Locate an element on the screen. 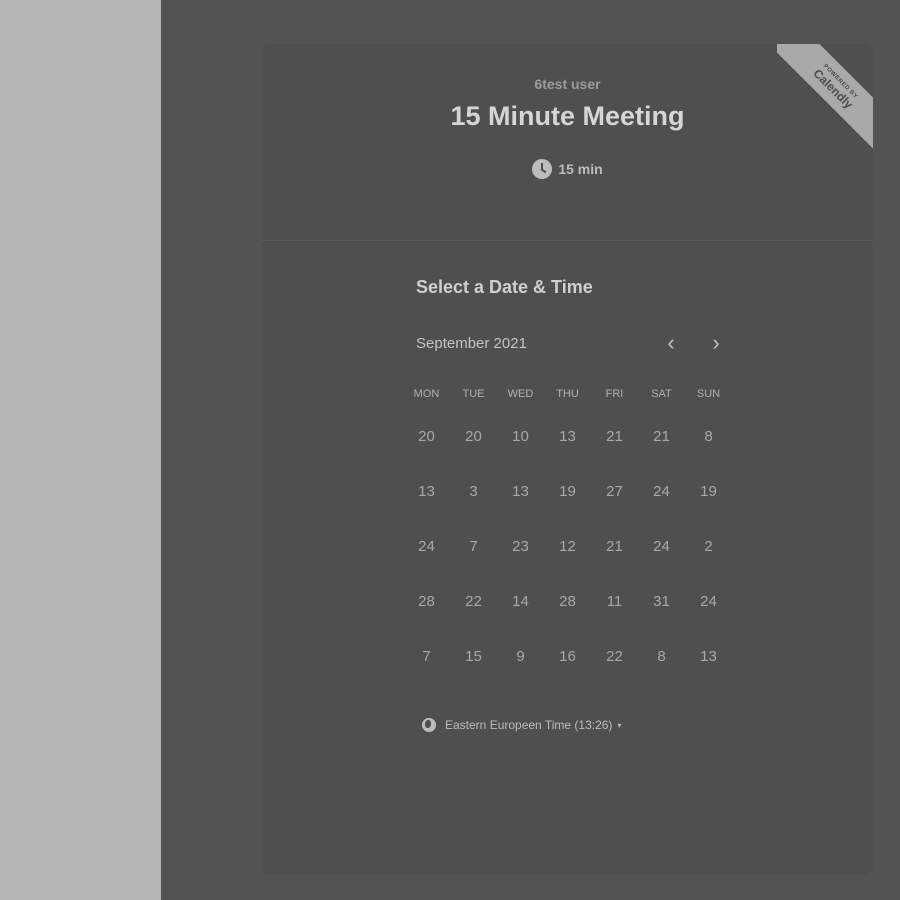 This screenshot has width=900, height=900. calendar-day: 14 is located at coordinates (520, 601).